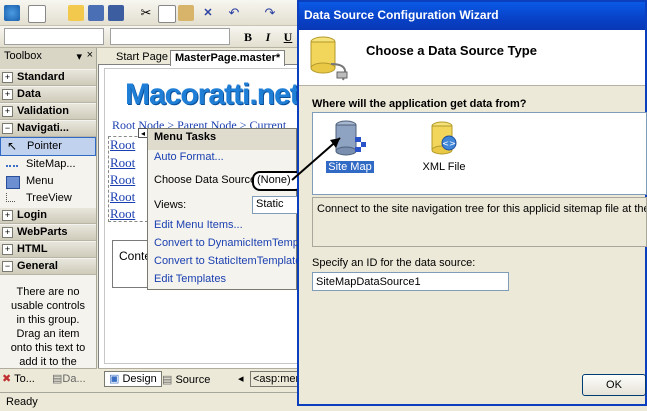 The width and height of the screenshot is (647, 411). I want to click on toolbox-category-data: + Data, so click(48, 95).